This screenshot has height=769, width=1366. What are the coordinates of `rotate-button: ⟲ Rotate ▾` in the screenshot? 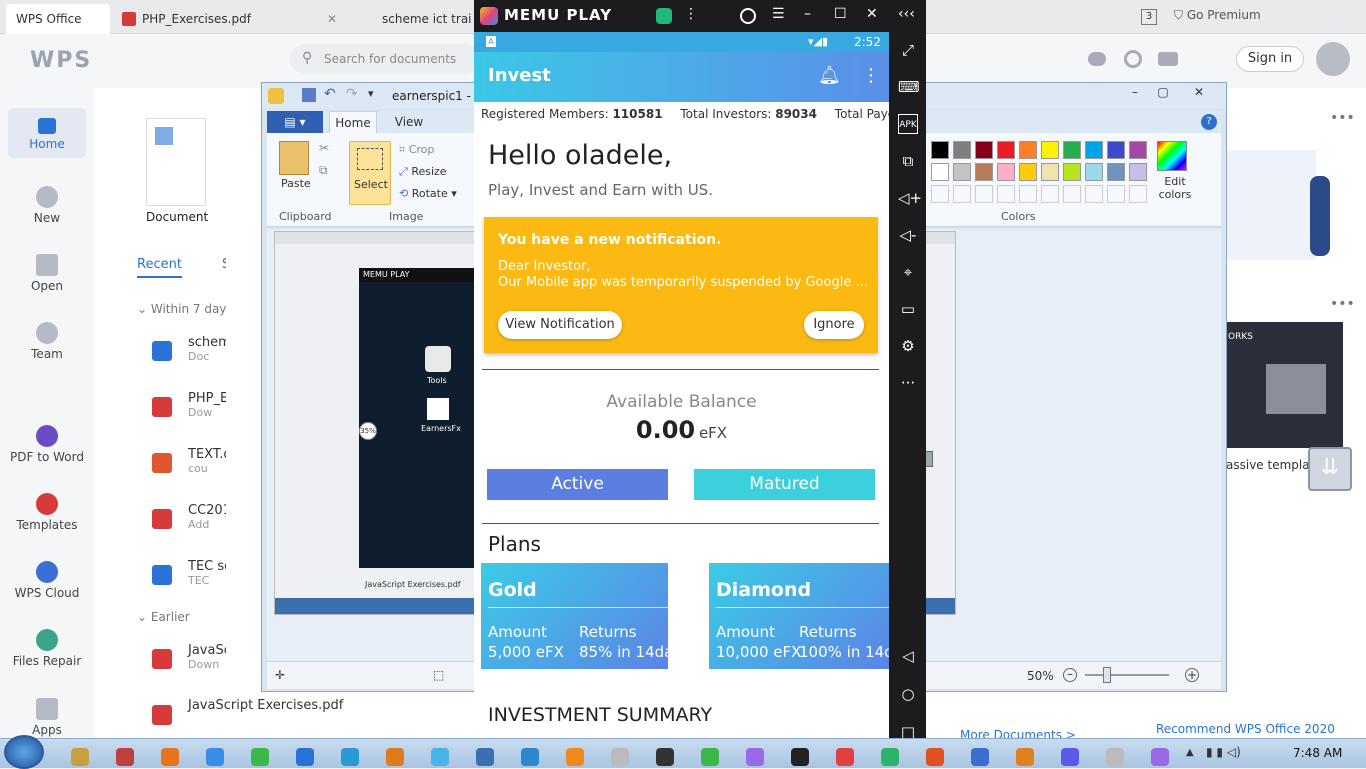 It's located at (428, 193).